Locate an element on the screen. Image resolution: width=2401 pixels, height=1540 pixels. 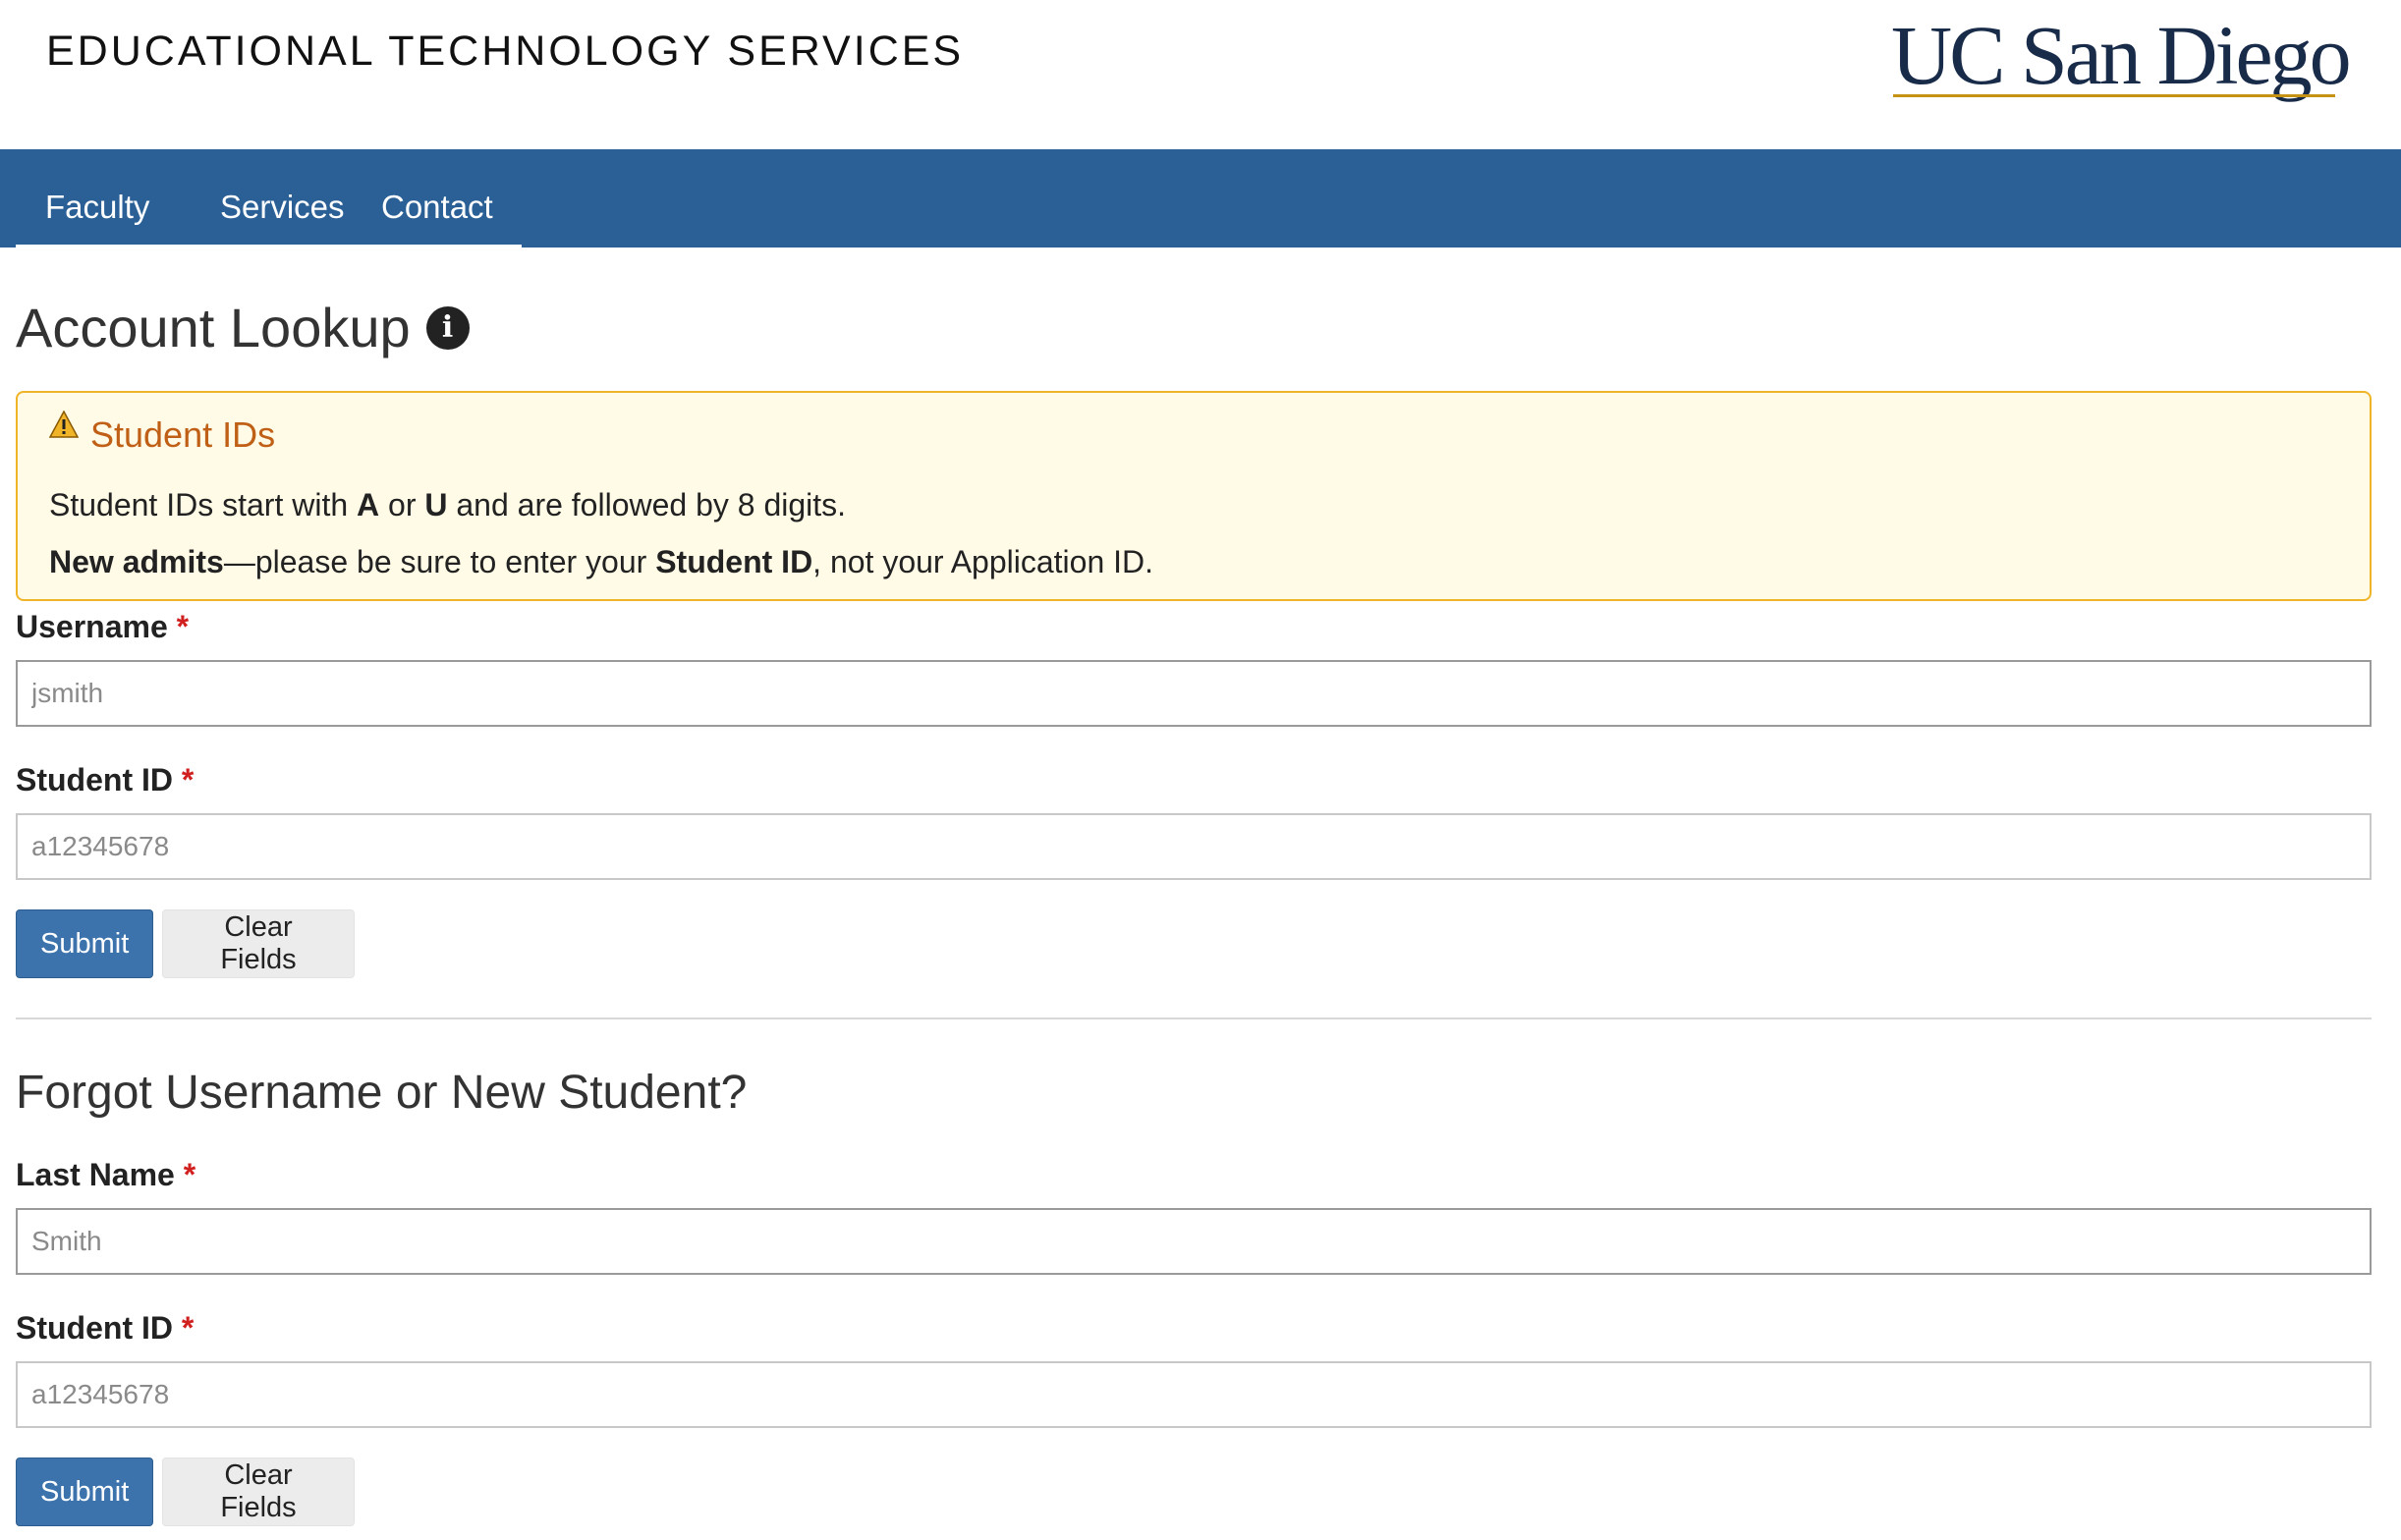
warning-icon is located at coordinates (64, 424).